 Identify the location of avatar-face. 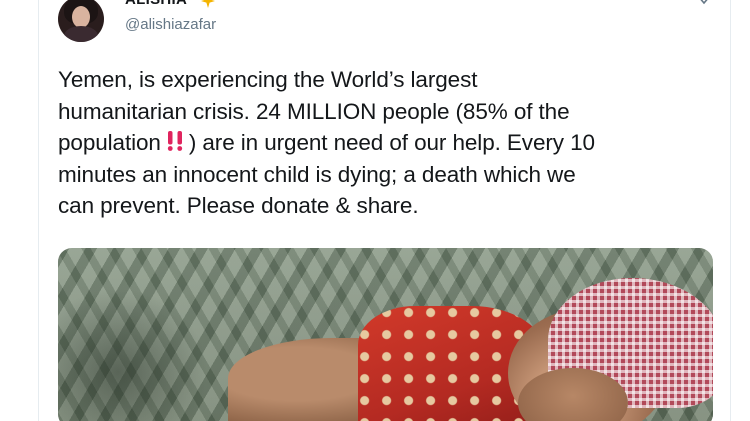
(81, 17).